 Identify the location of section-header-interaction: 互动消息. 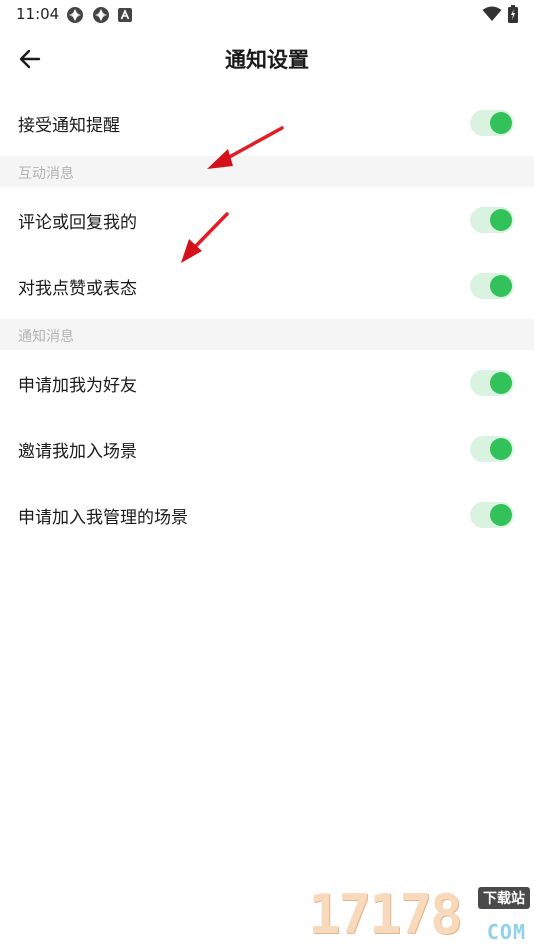
(267, 171).